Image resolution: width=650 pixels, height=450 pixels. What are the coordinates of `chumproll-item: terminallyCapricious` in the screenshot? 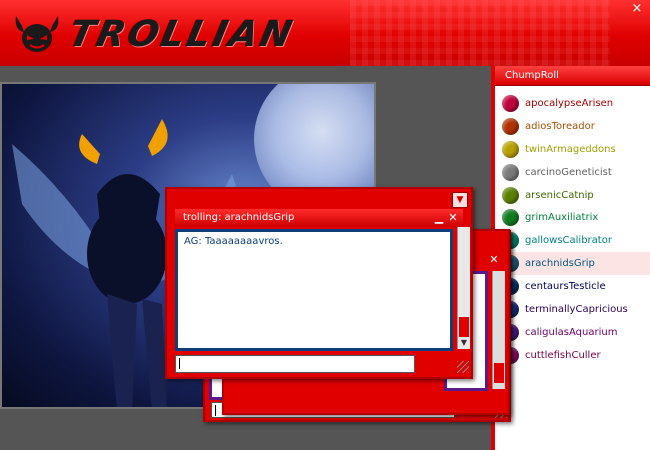 It's located at (572, 309).